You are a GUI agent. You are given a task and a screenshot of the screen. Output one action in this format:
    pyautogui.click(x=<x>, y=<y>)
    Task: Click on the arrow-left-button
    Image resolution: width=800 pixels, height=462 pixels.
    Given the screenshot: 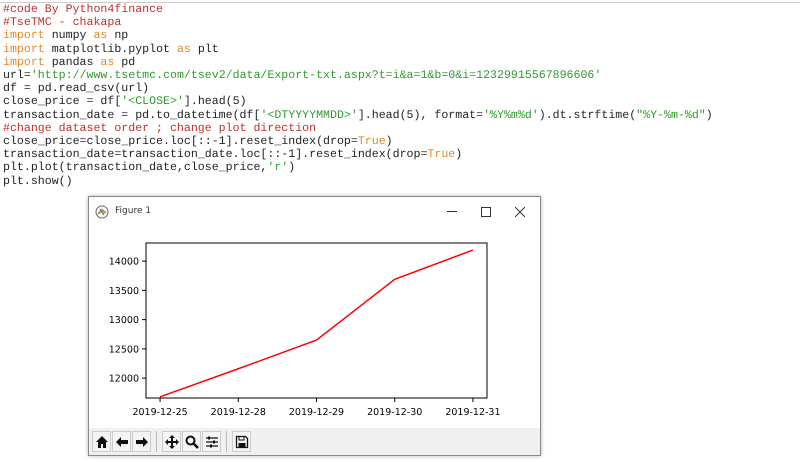 What is the action you would take?
    pyautogui.click(x=121, y=441)
    